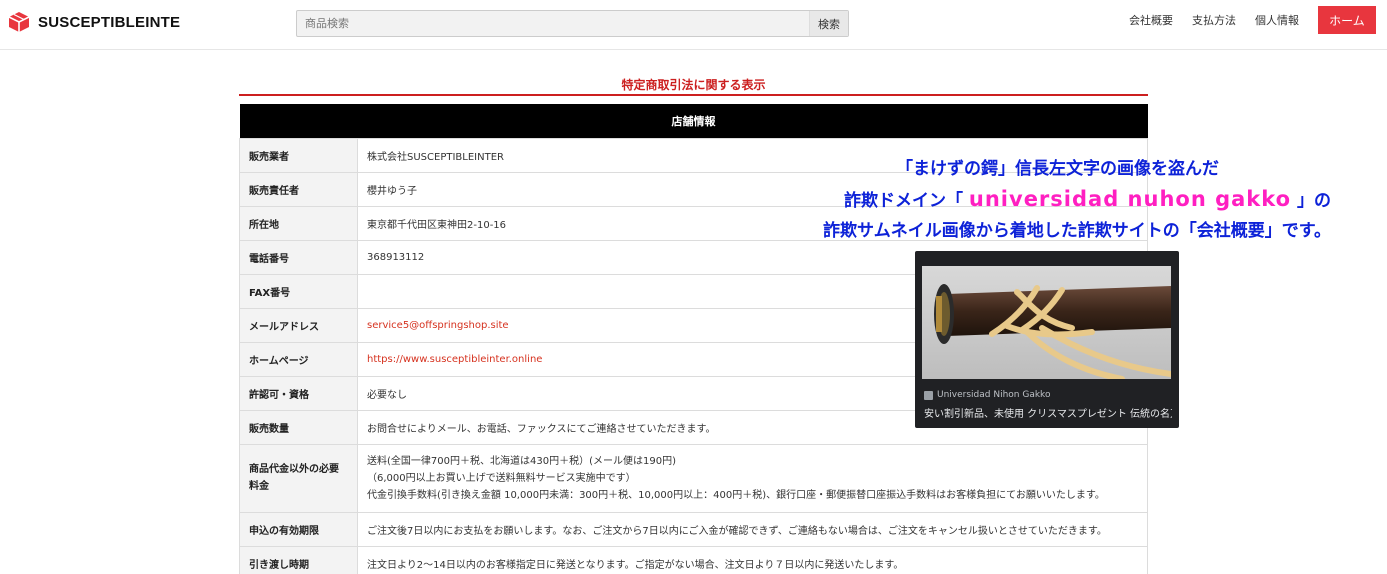 The width and height of the screenshot is (1387, 574). What do you see at coordinates (828, 23) in the screenshot?
I see `search-button: 検索` at bounding box center [828, 23].